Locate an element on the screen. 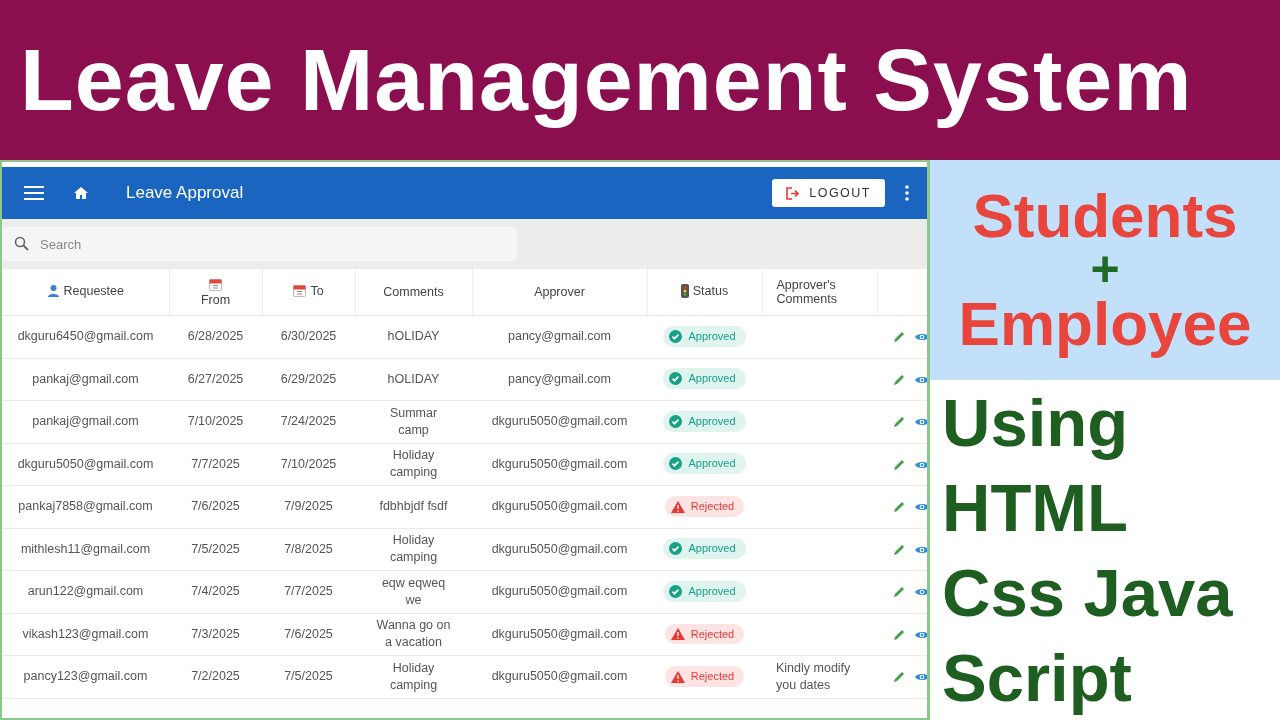 The width and height of the screenshot is (1280, 720). table-cell: 7/2/2025 is located at coordinates (215, 676).